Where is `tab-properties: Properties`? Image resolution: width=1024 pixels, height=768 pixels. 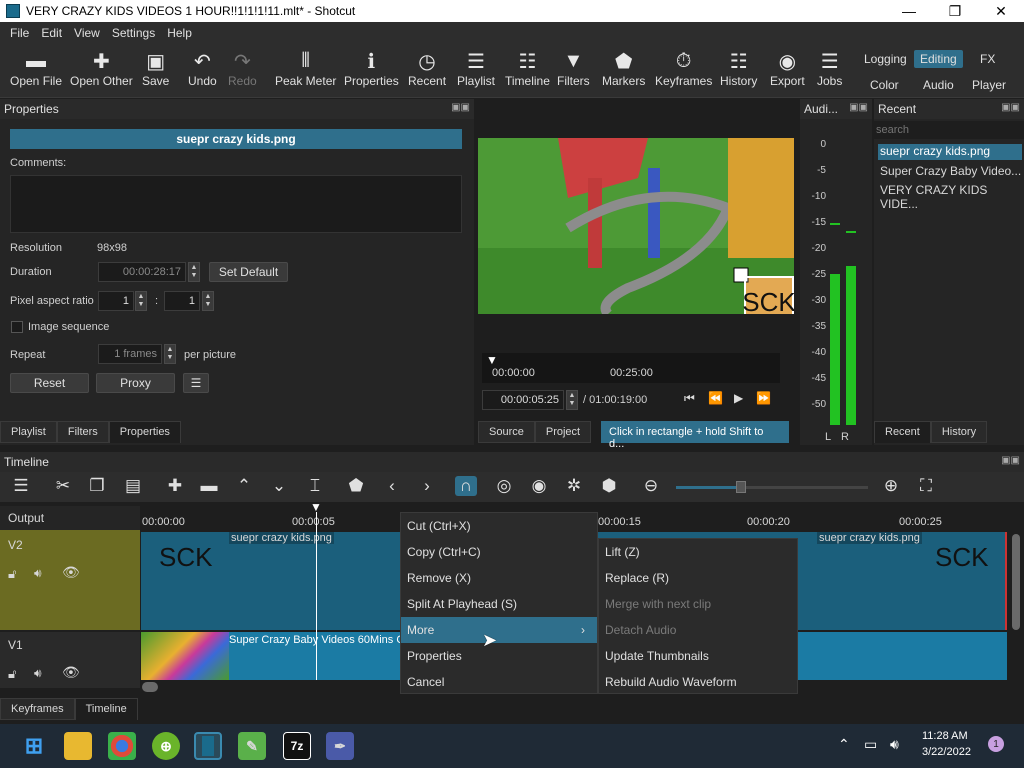 tab-properties: Properties is located at coordinates (144, 432).